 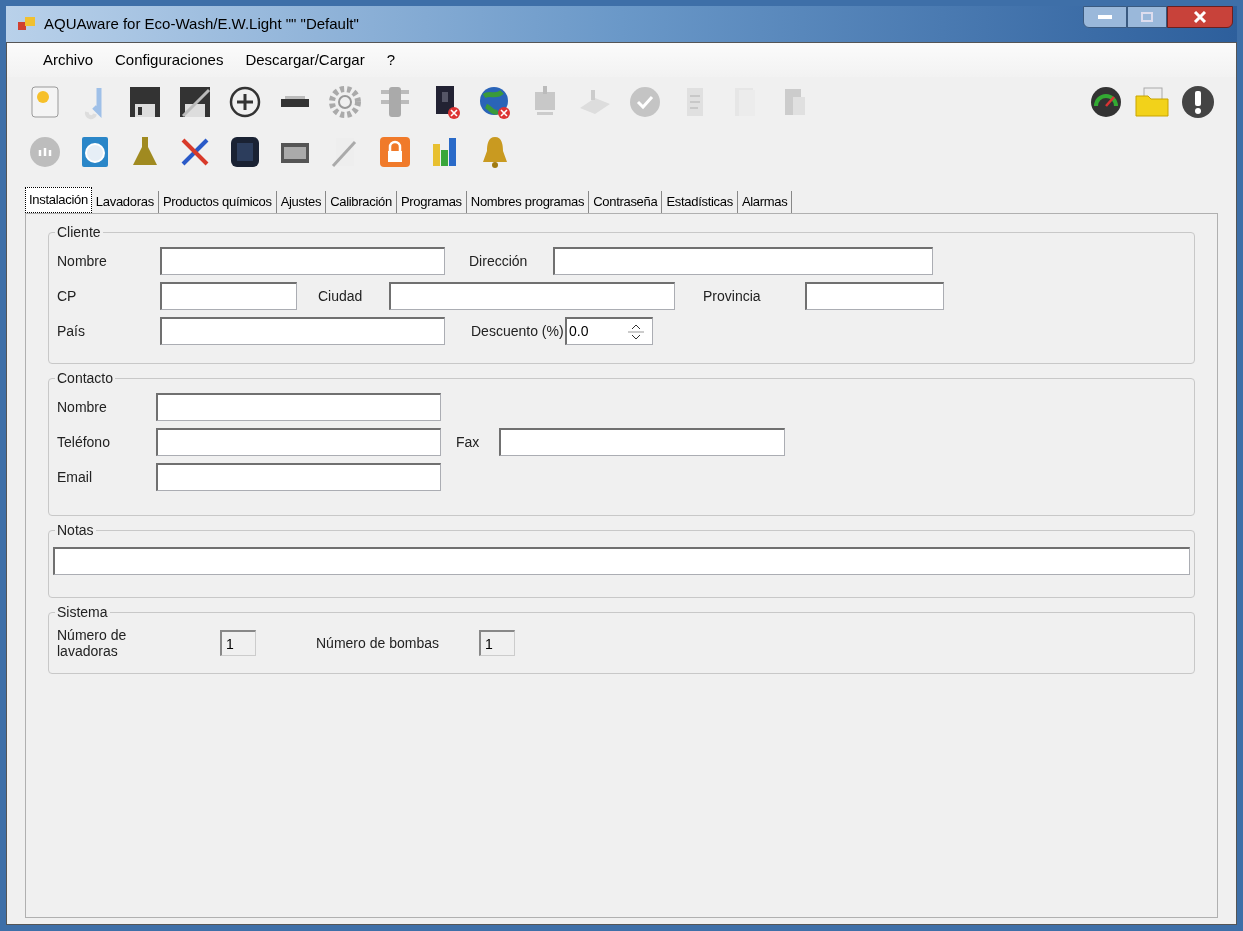 I want to click on menu-item: ?, so click(x=390, y=60).